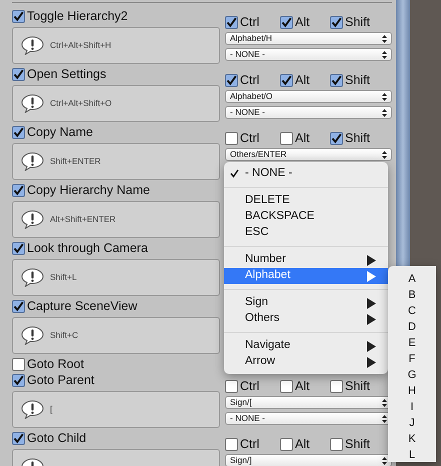 Image resolution: width=441 pixels, height=466 pixels. Describe the element at coordinates (412, 327) in the screenshot. I see `submenu-item: D` at that location.